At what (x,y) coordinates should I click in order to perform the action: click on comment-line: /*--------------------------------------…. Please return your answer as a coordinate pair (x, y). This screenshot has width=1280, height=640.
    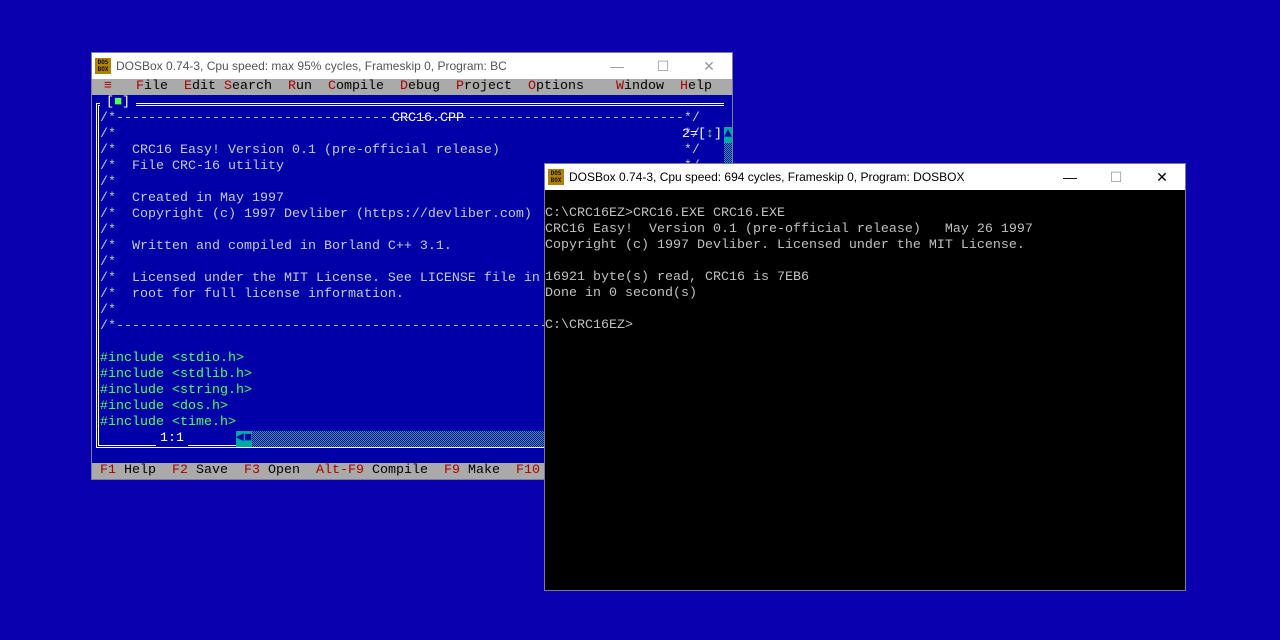
    Looking at the image, I should click on (400, 118).